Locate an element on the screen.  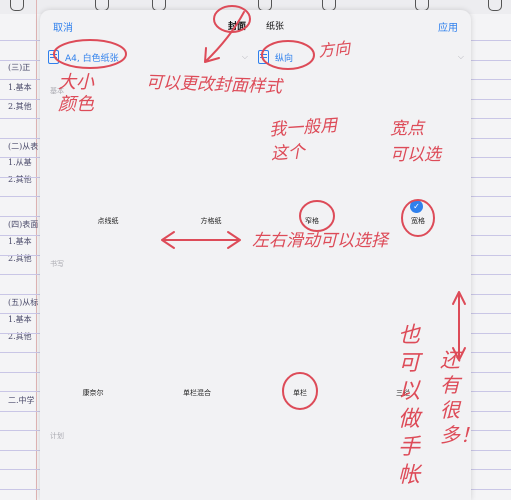
bg-note: (五)从标 is located at coordinates (23, 302).